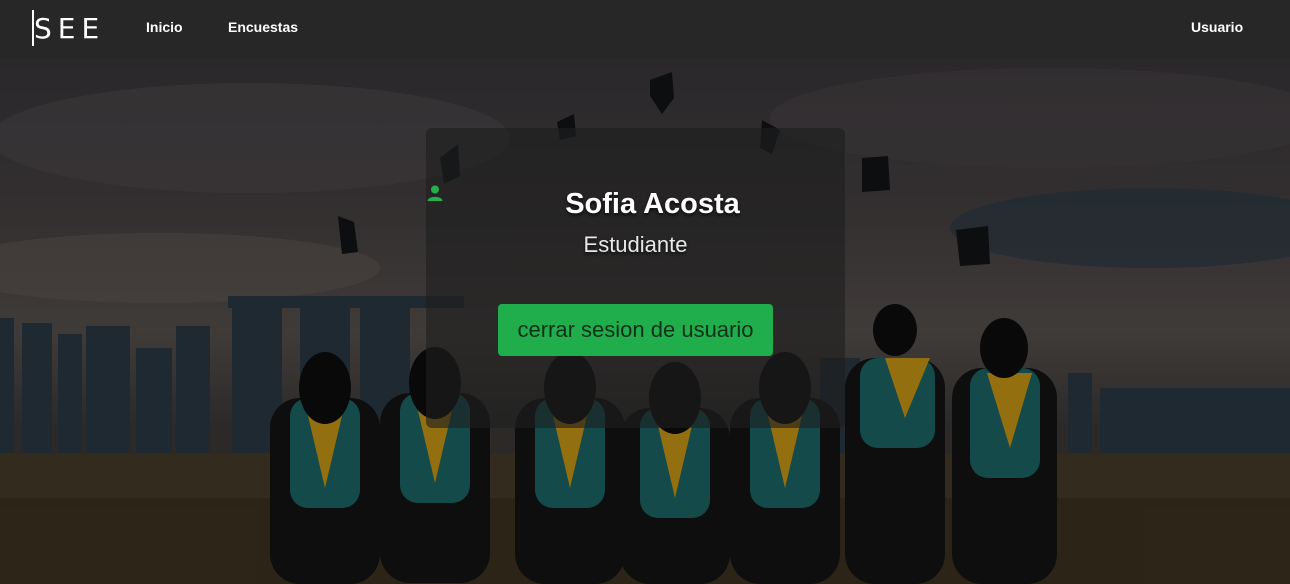 Image resolution: width=1290 pixels, height=584 pixels. What do you see at coordinates (164, 27) in the screenshot?
I see `nav-link-inicio: Inicio` at bounding box center [164, 27].